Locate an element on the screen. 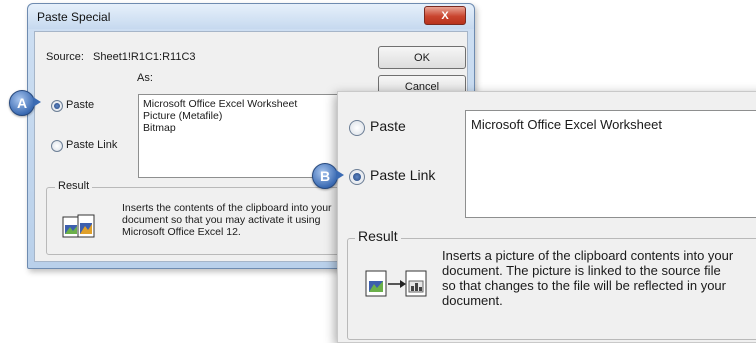 The height and width of the screenshot is (343, 756). callout-a-badge: A is located at coordinates (22, 103).